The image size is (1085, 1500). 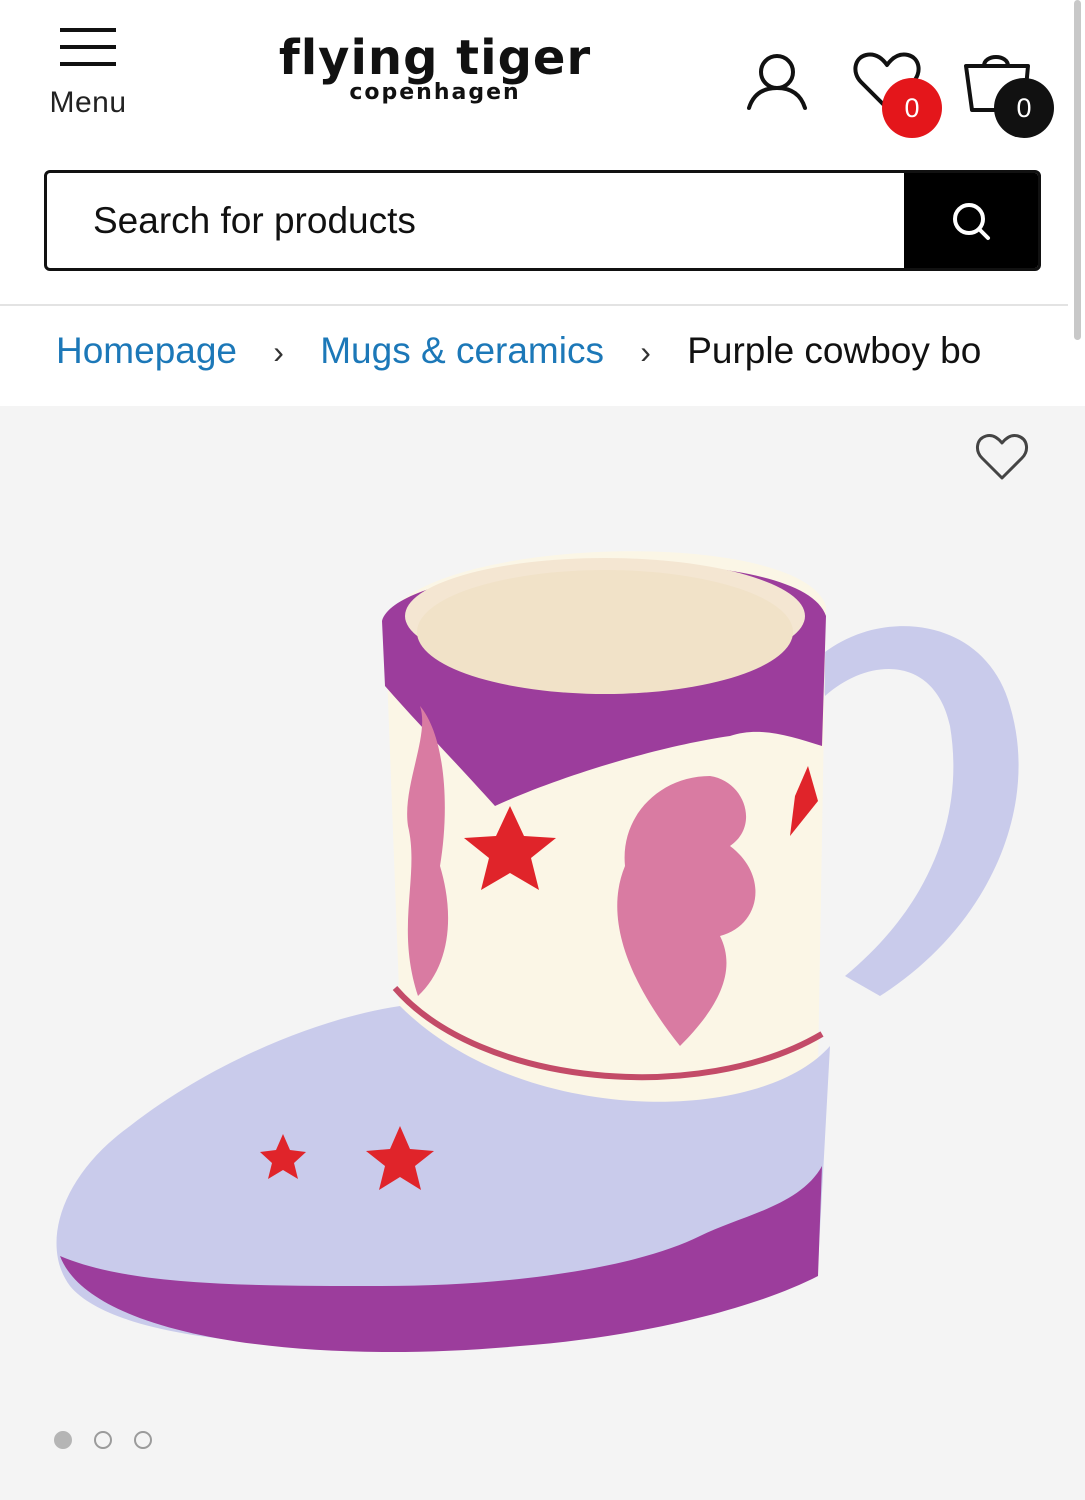 I want to click on add-to-wishlist-button, so click(x=1002, y=459).